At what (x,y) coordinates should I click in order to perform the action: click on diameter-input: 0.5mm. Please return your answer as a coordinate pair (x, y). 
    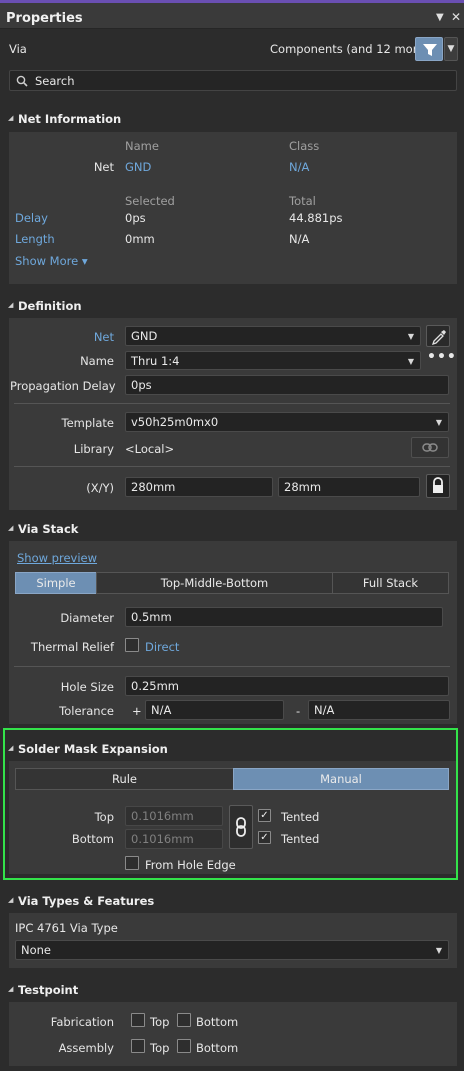
    Looking at the image, I should click on (284, 617).